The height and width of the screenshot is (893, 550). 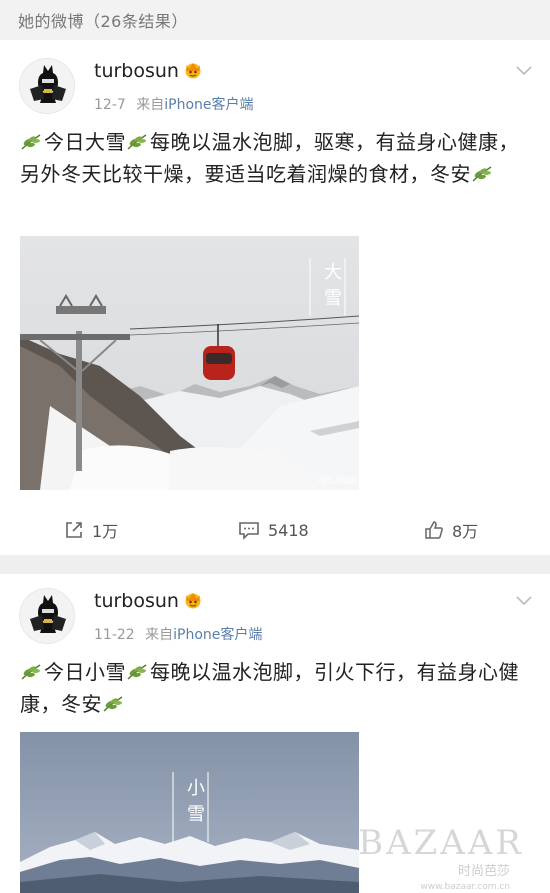 I want to click on like-count: 8万, so click(x=465, y=531).